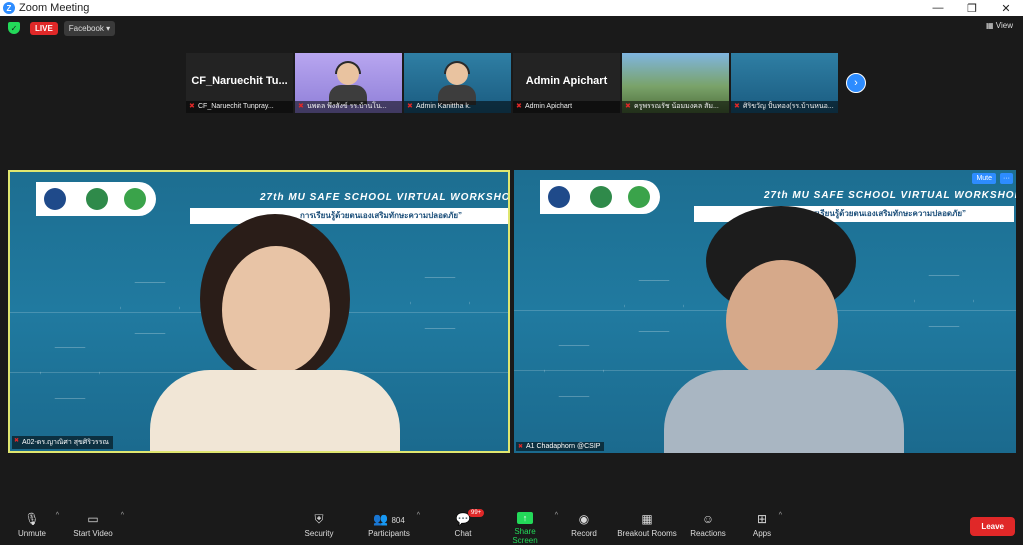 This screenshot has width=1023, height=545. I want to click on participant-label: A1 Chadaphorn @CSIP, so click(560, 446).